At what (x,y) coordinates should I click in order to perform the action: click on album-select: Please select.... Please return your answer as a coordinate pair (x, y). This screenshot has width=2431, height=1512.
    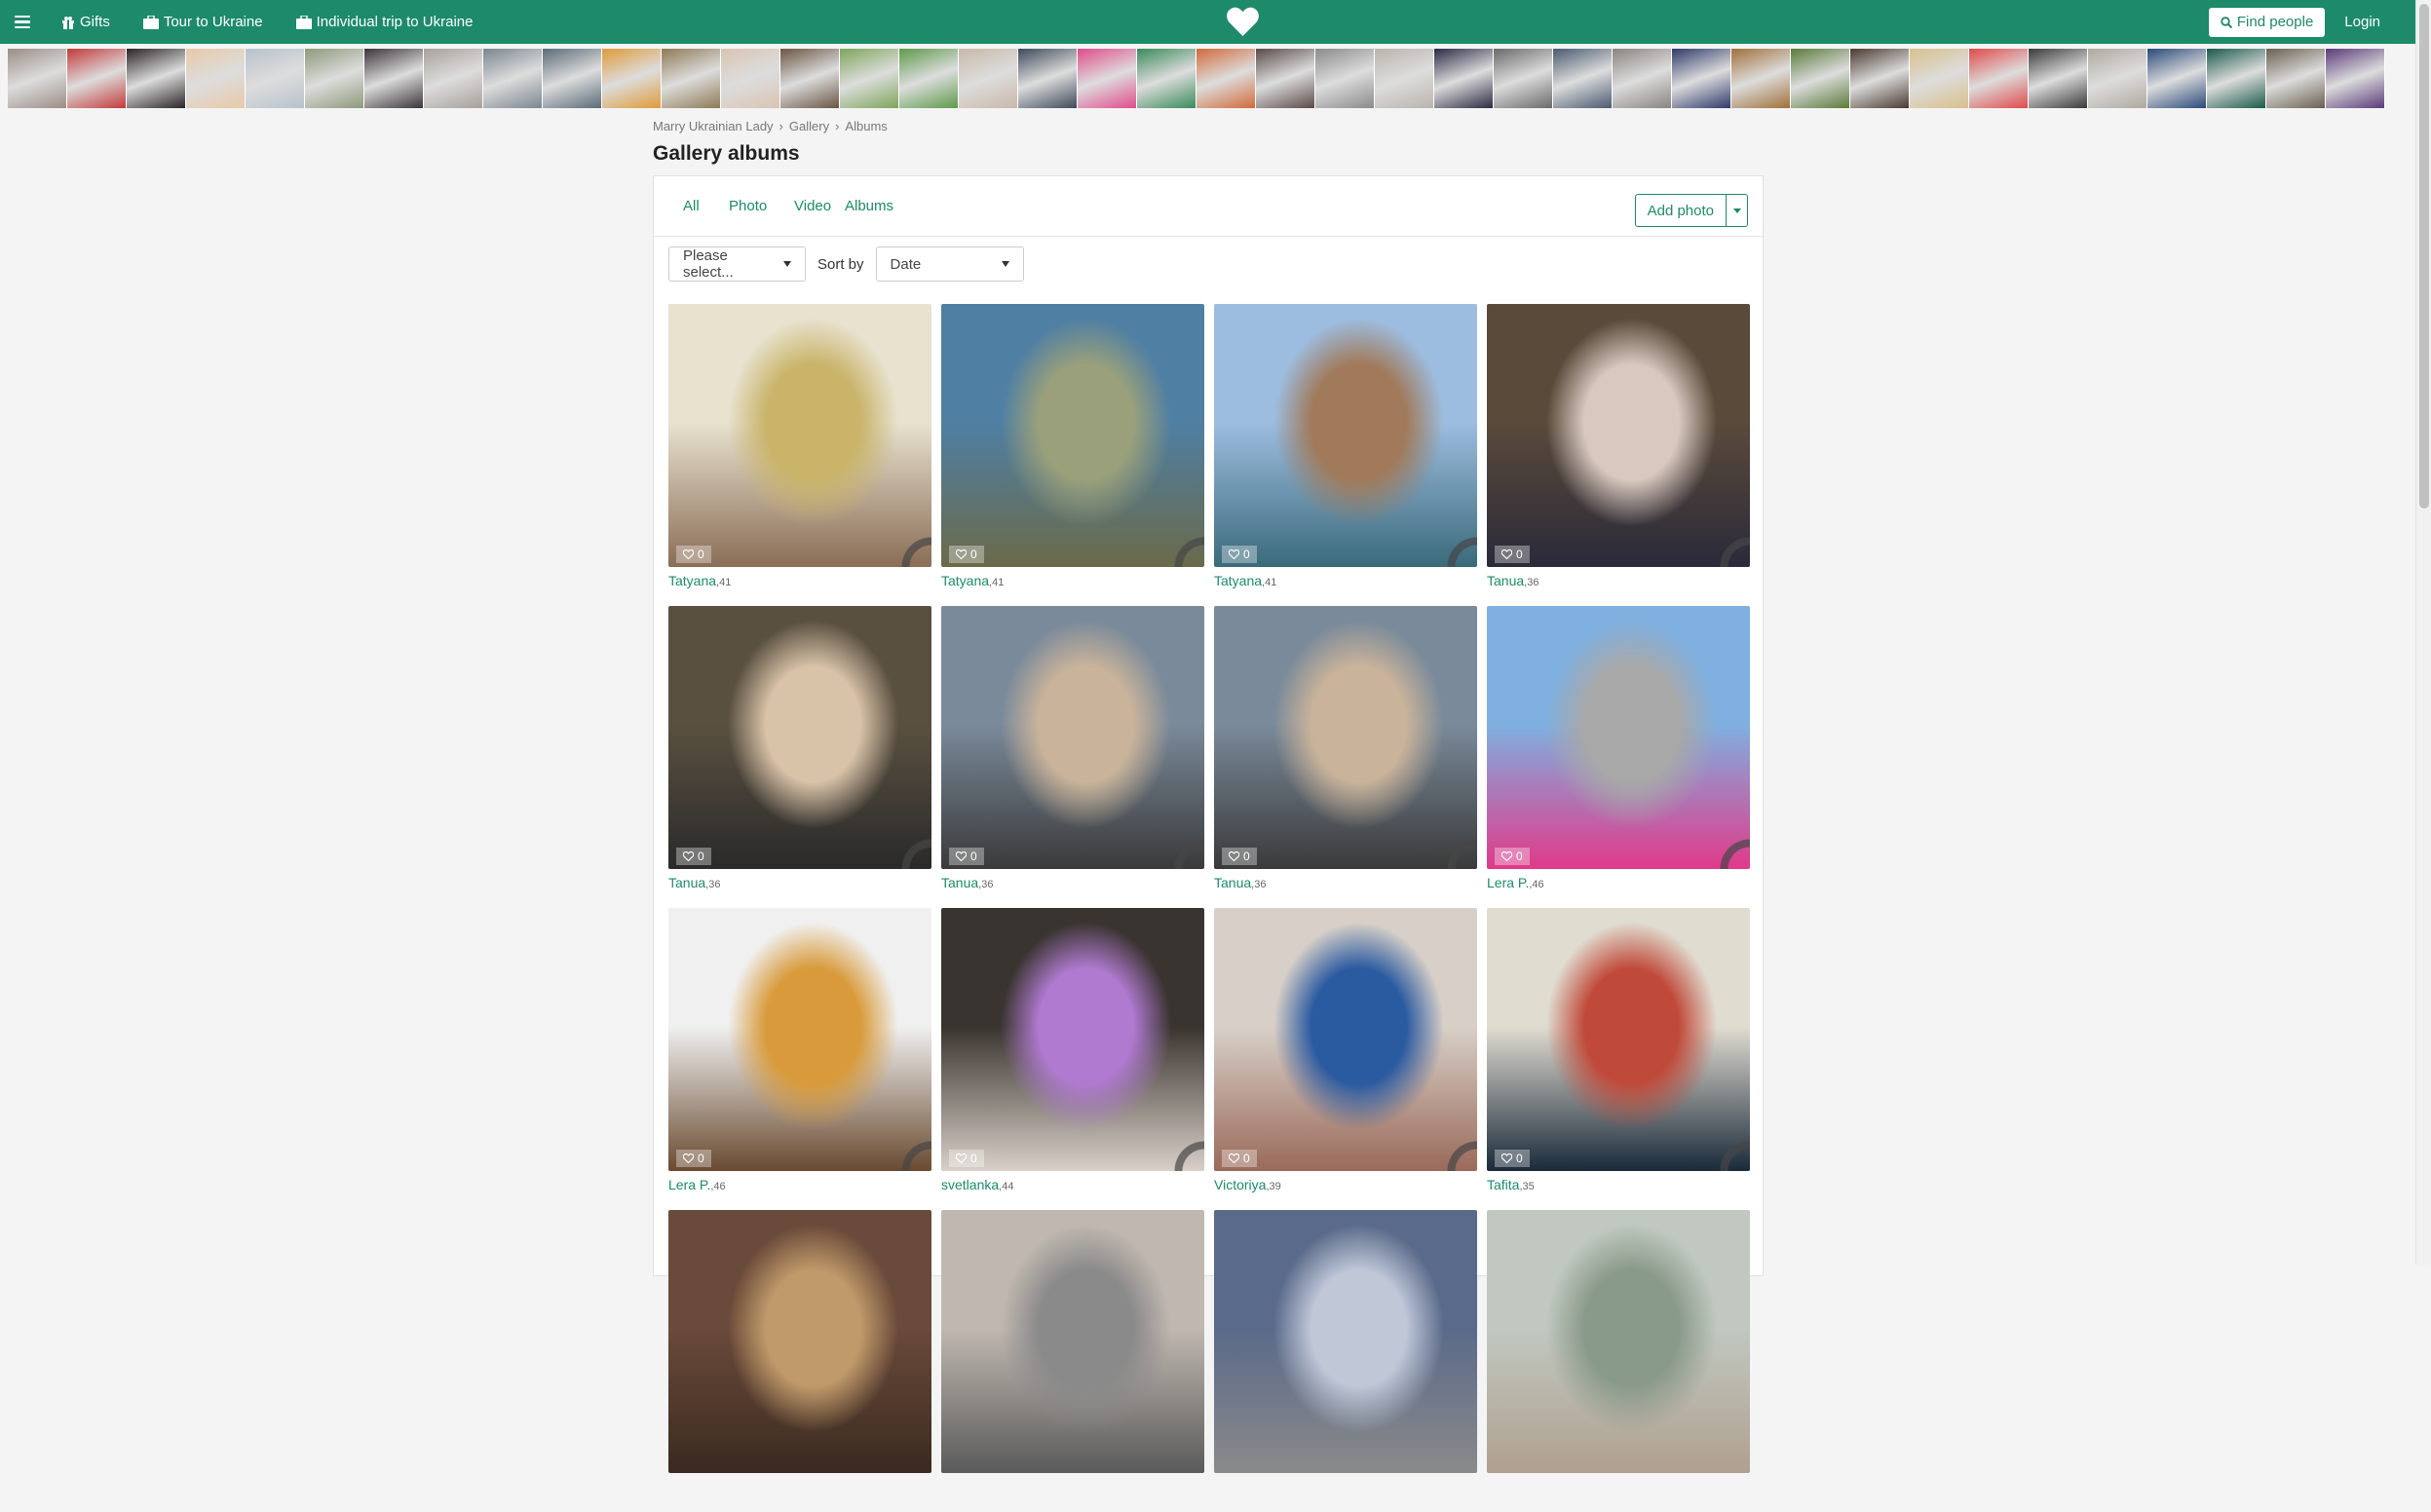
    Looking at the image, I should click on (737, 264).